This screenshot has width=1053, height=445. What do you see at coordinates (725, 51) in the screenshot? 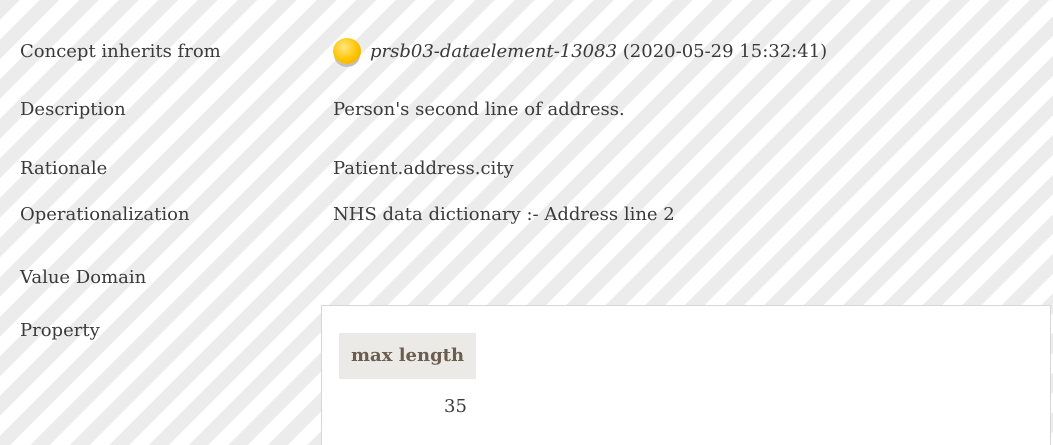
I see `inherits-ref-date: (2020-05-29 15:32:41)` at bounding box center [725, 51].